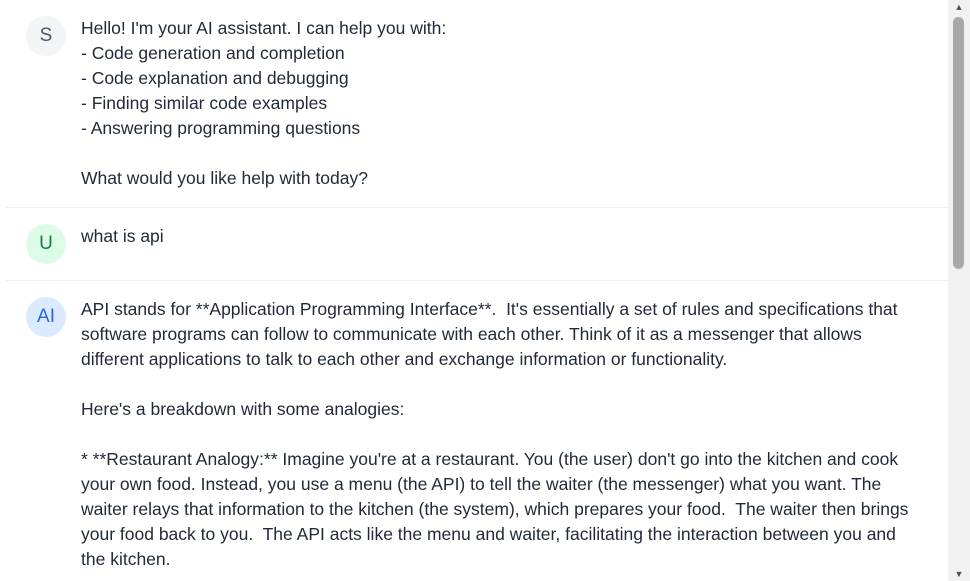 Image resolution: width=970 pixels, height=581 pixels. Describe the element at coordinates (46, 244) in the screenshot. I see `user-avatar: U` at that location.